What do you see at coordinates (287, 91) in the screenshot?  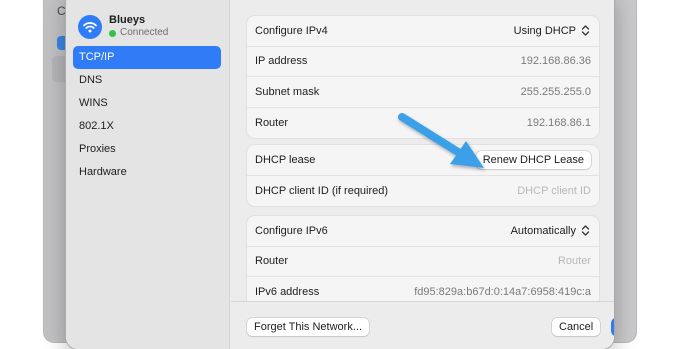 I see `subnet-mask-label: Subnet mask` at bounding box center [287, 91].